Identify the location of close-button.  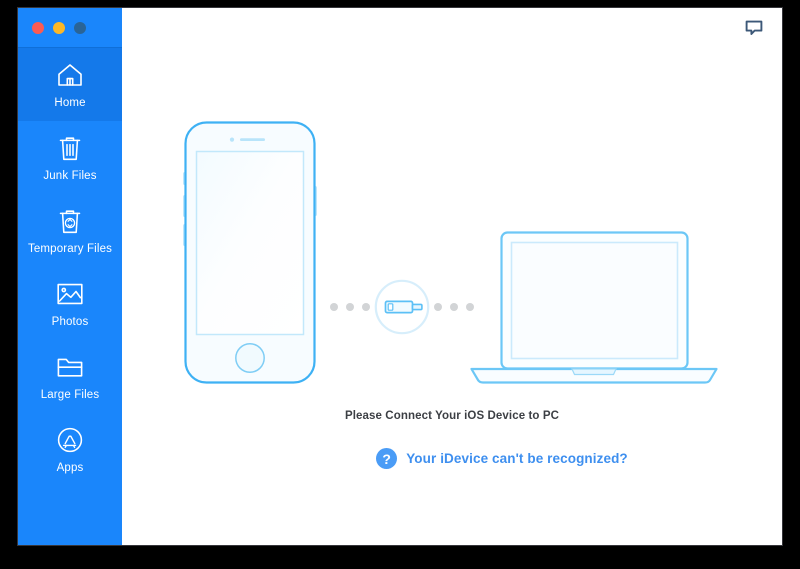
(38, 27).